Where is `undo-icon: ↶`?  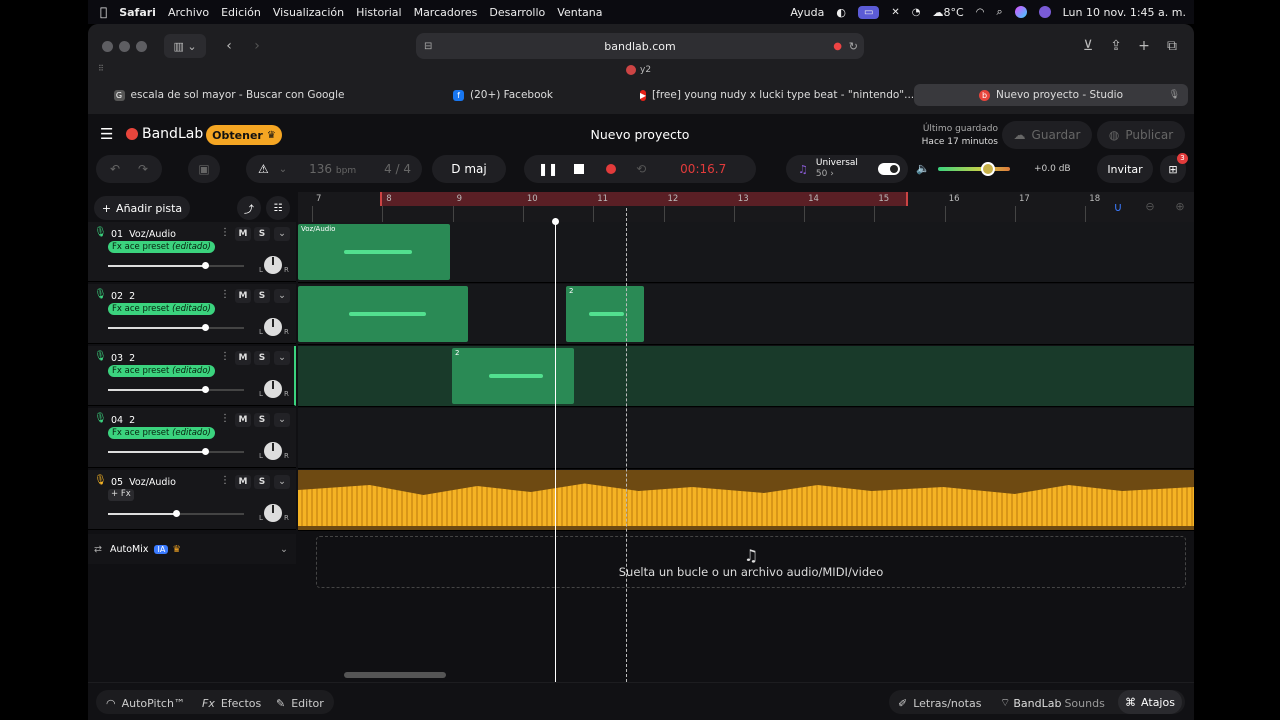 undo-icon: ↶ is located at coordinates (115, 169).